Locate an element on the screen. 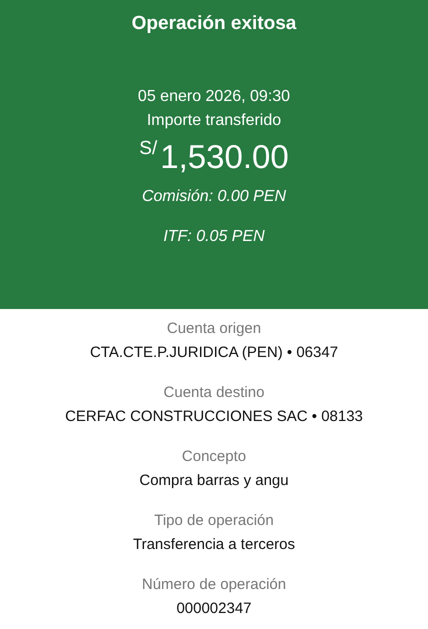 The image size is (428, 629). detail-label: Tipo de operación is located at coordinates (214, 521).